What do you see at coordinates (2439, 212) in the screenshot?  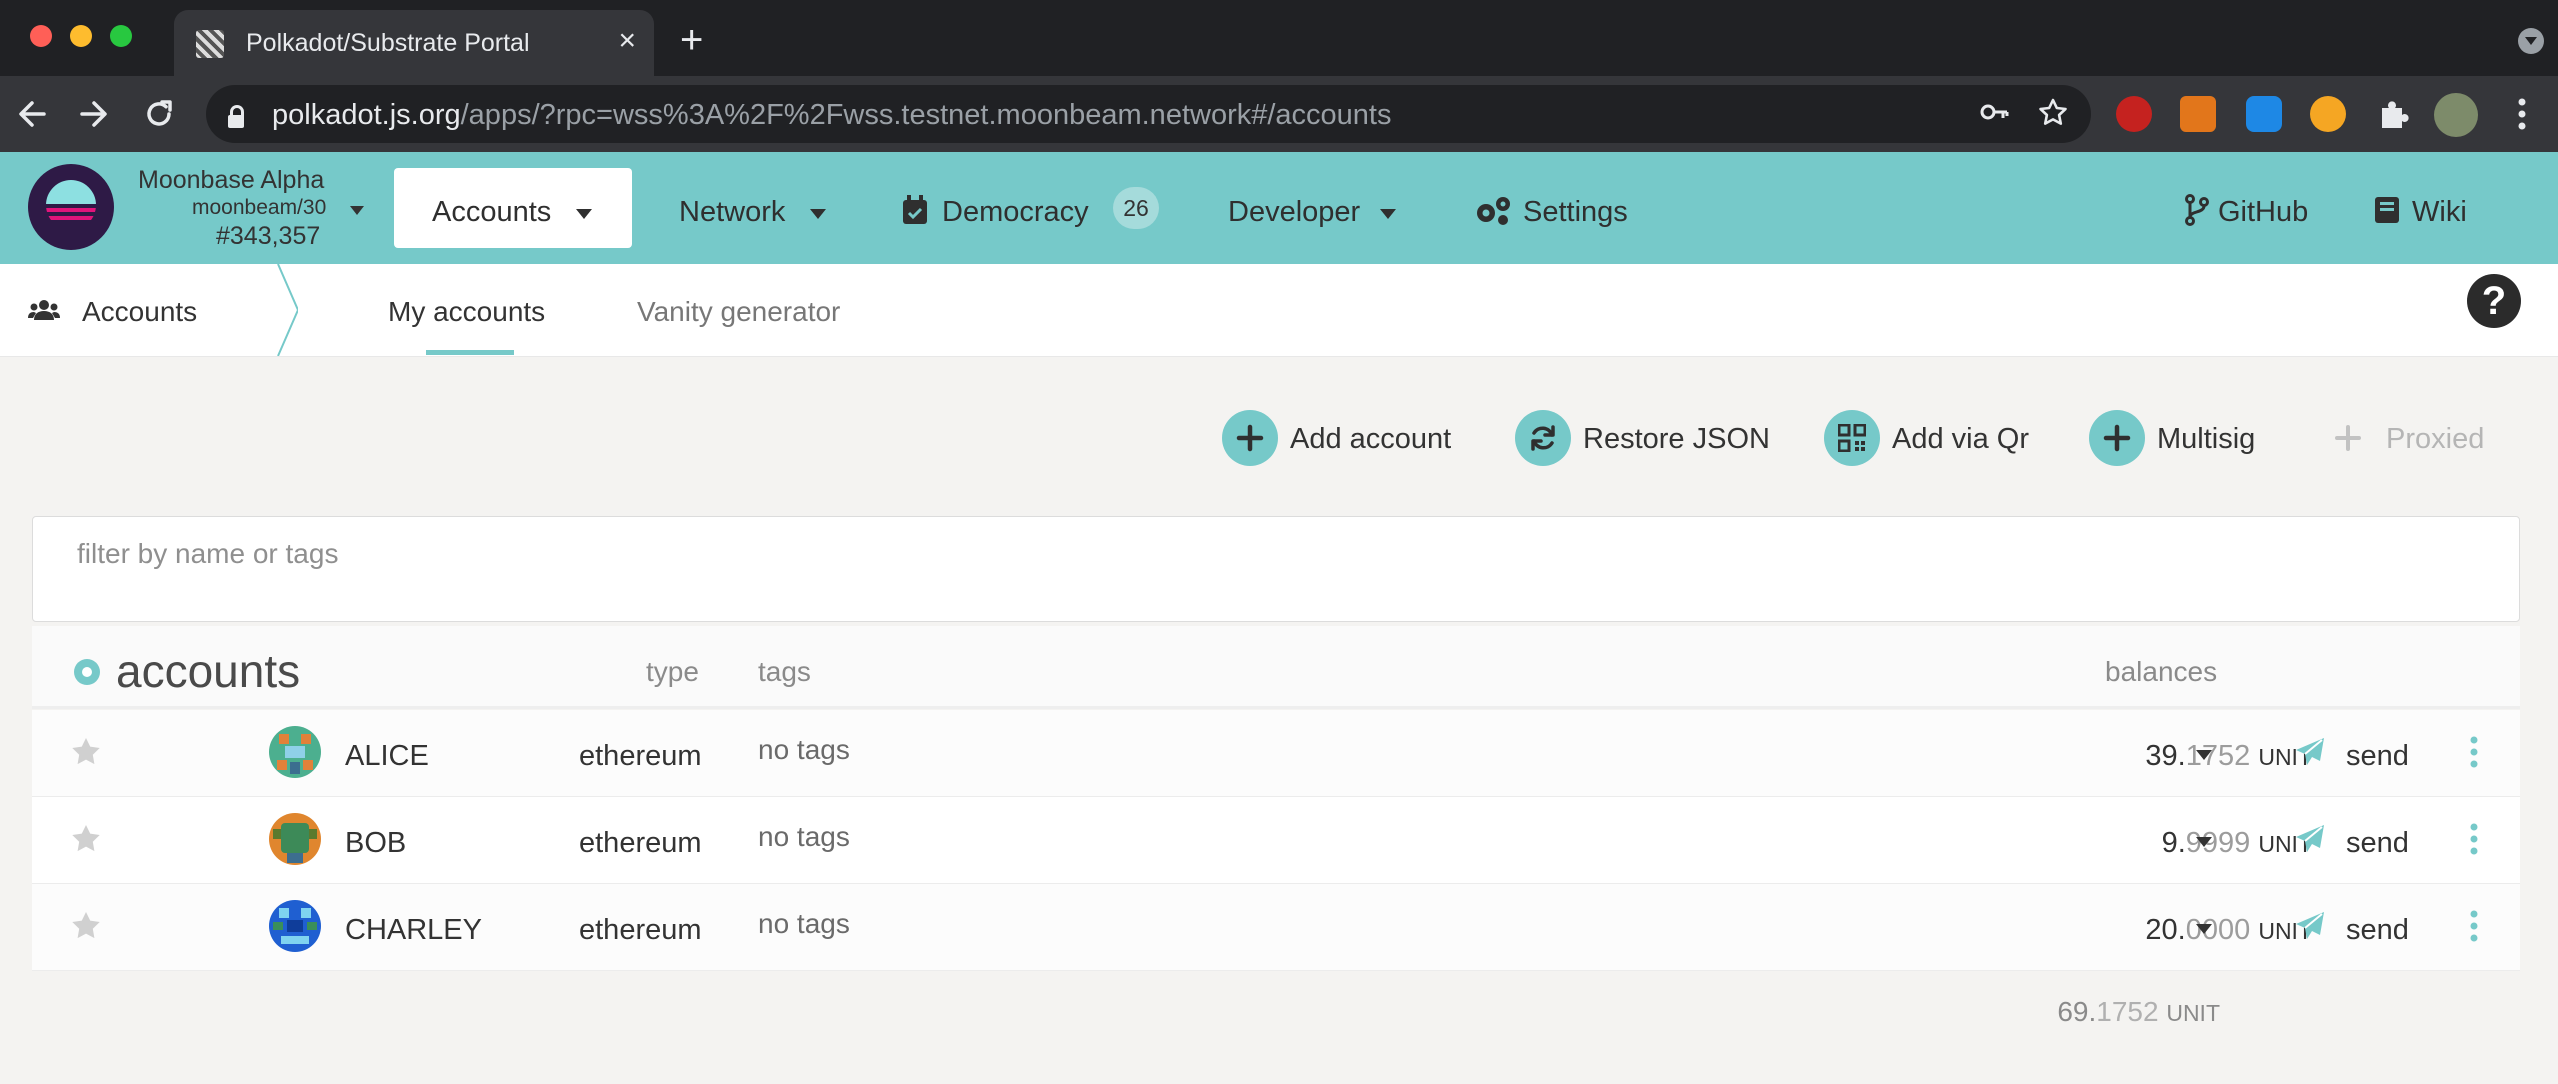 I see `menu-wiki: Wiki` at bounding box center [2439, 212].